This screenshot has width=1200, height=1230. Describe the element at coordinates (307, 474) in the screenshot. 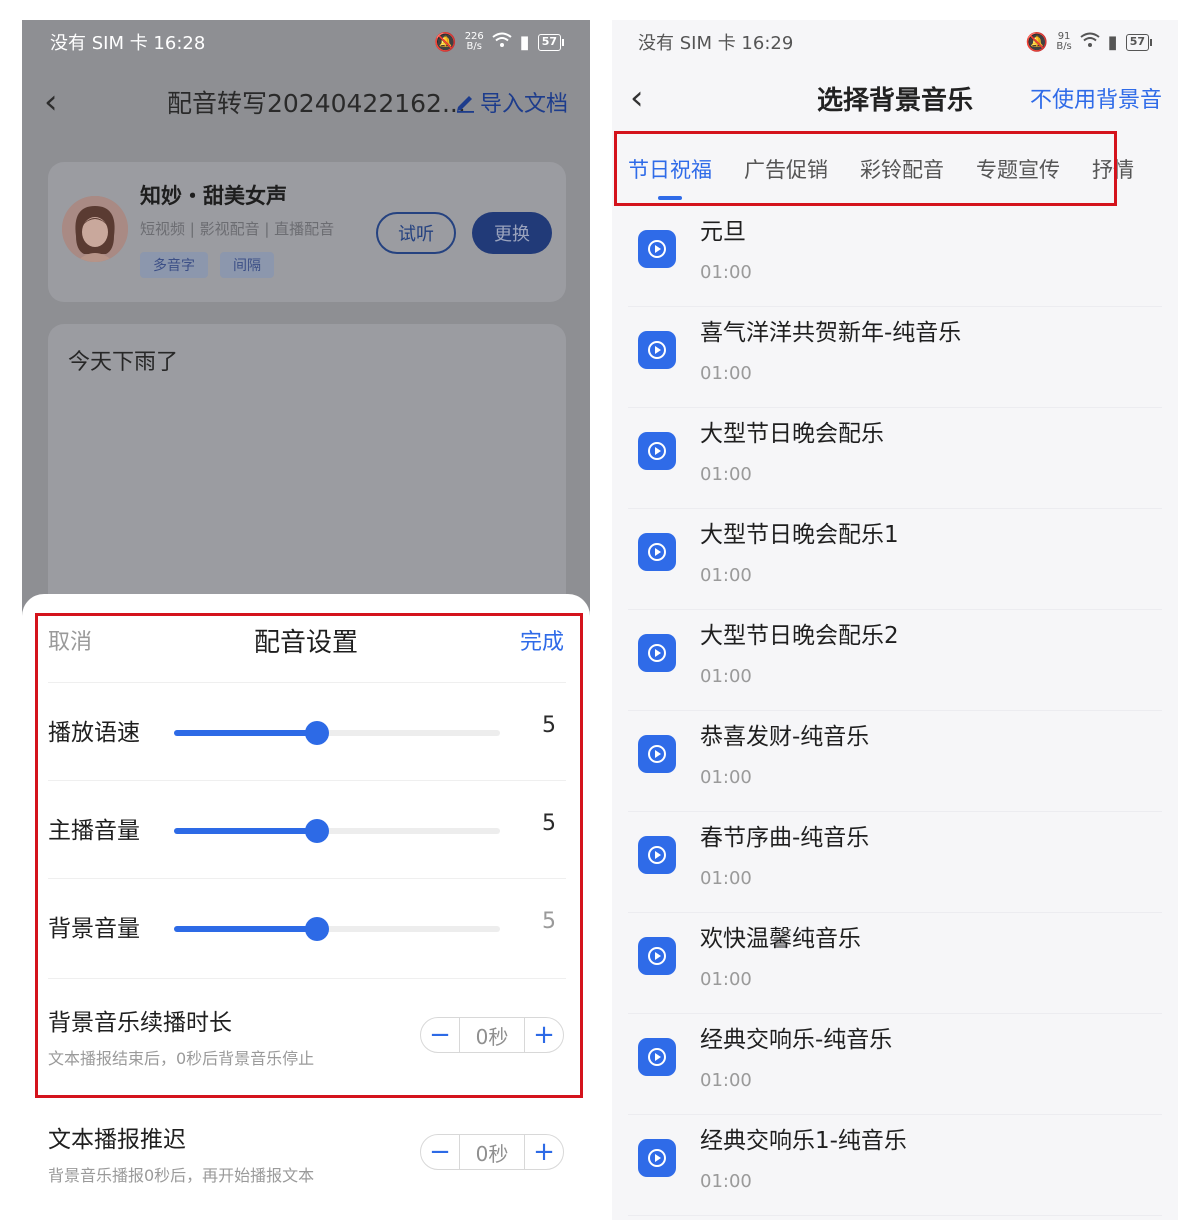

I see `text-editor: 今天下雨了` at that location.